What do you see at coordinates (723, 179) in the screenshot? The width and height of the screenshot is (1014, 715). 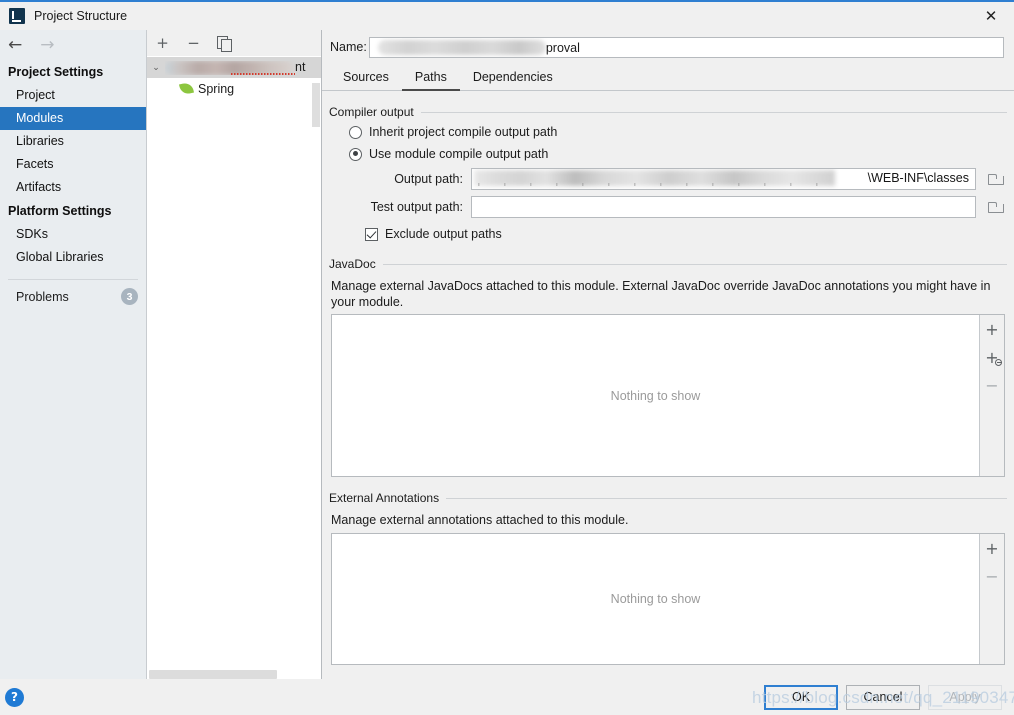 I see `output-path-input: \WEB-INF\classes` at bounding box center [723, 179].